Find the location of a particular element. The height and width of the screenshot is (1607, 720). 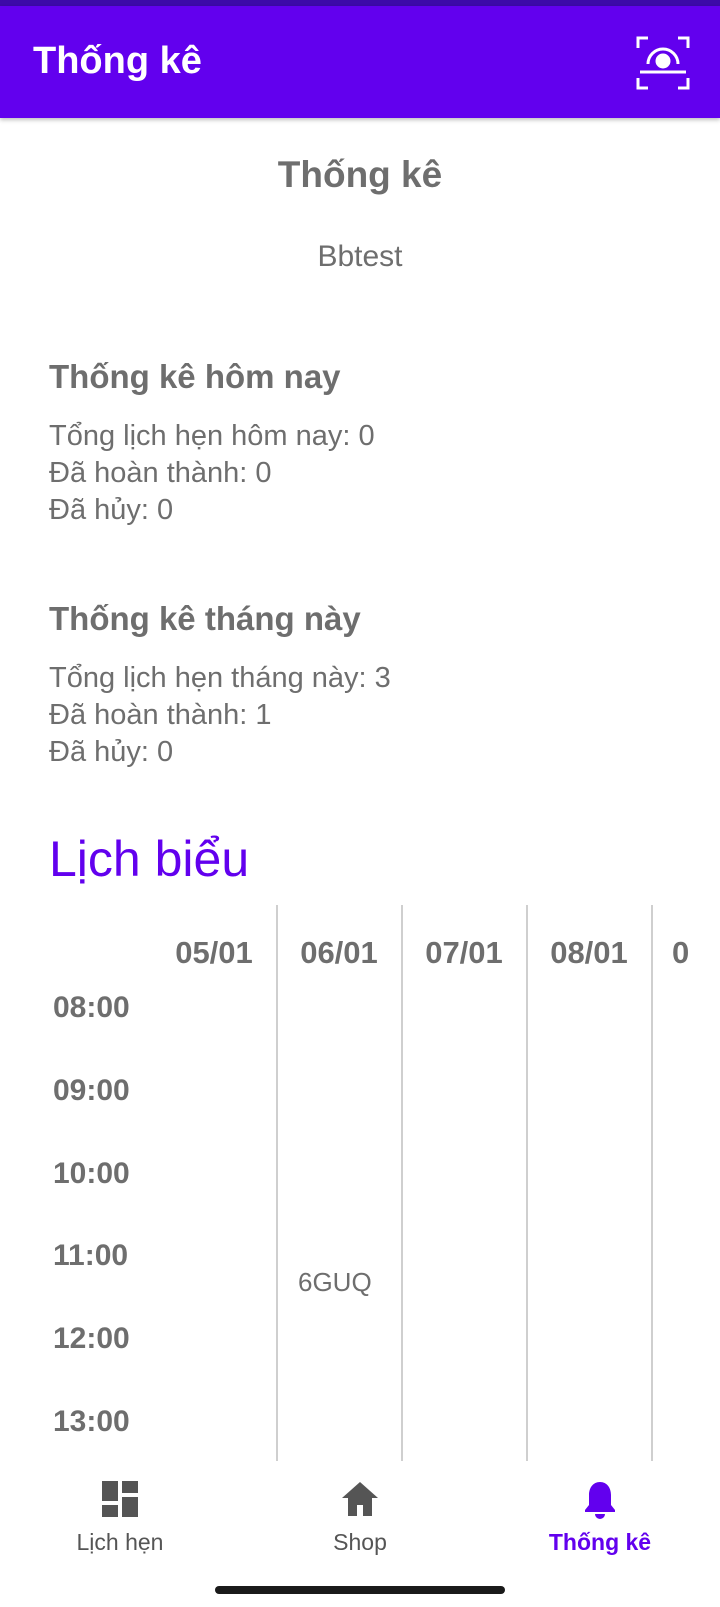

time-label: 08:00 is located at coordinates (91, 1007).